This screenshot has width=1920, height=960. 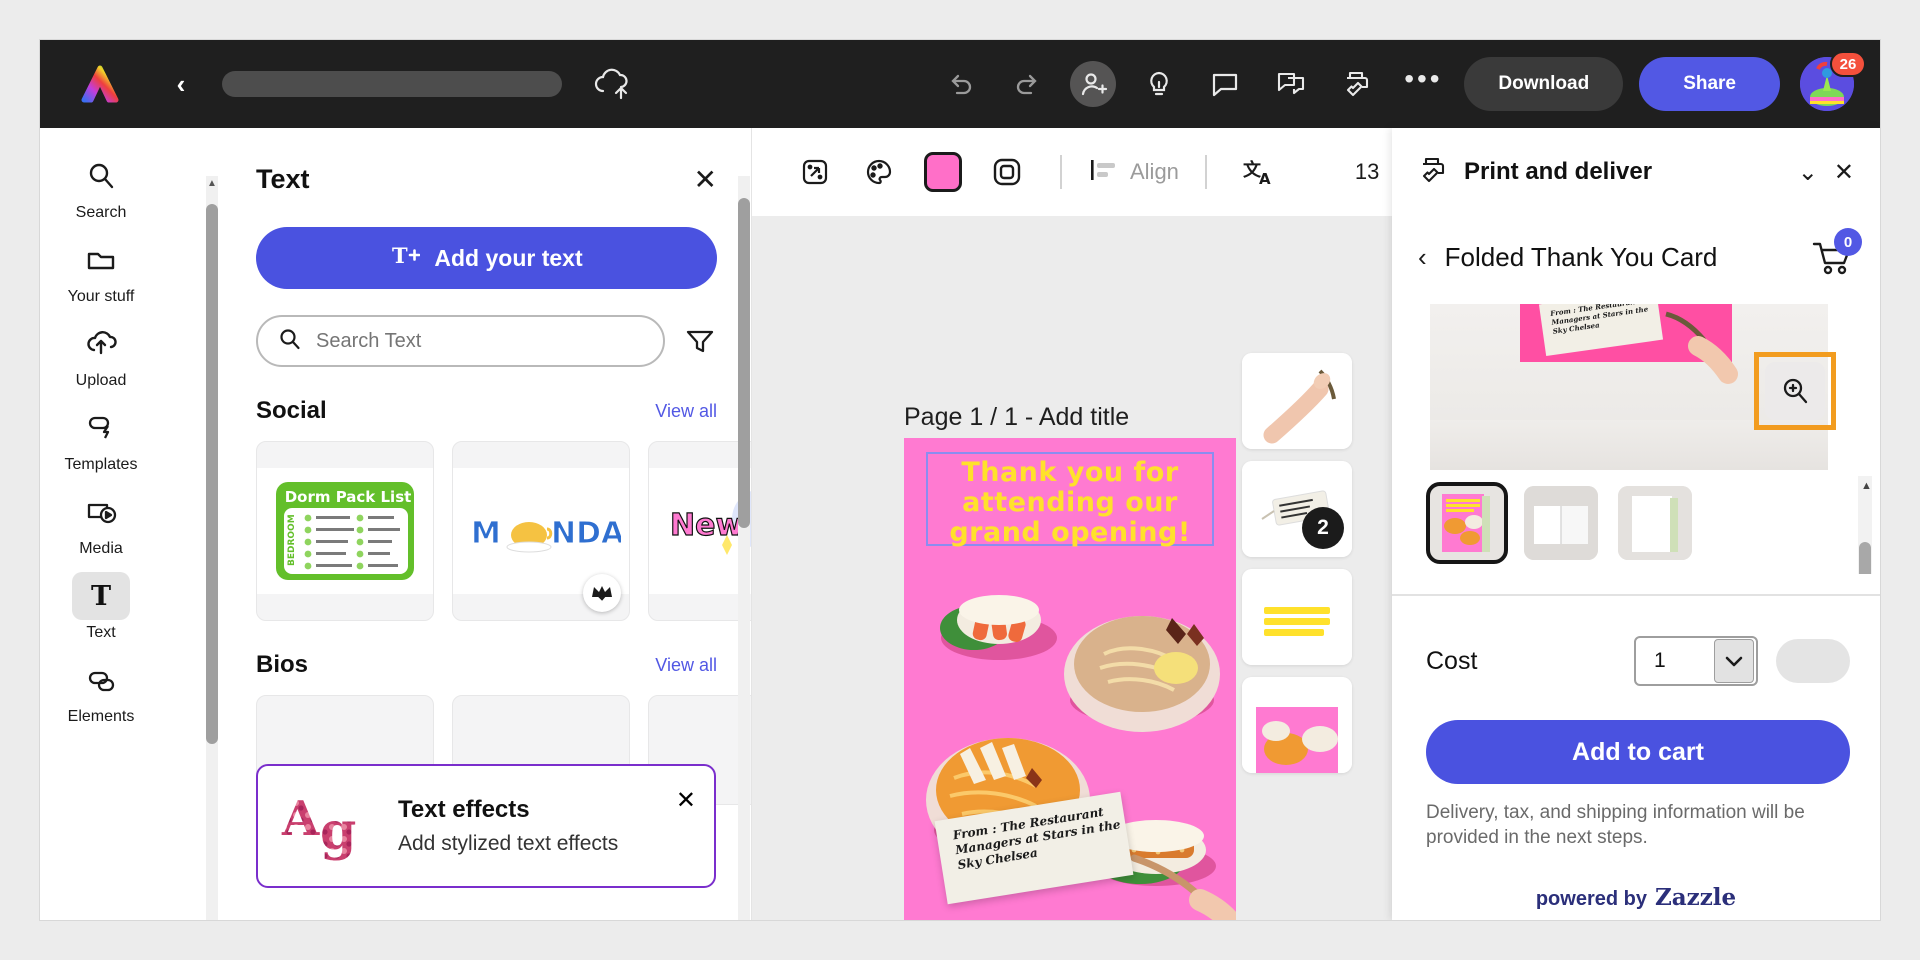 What do you see at coordinates (464, 809) in the screenshot?
I see `text-effects-title: Text effects` at bounding box center [464, 809].